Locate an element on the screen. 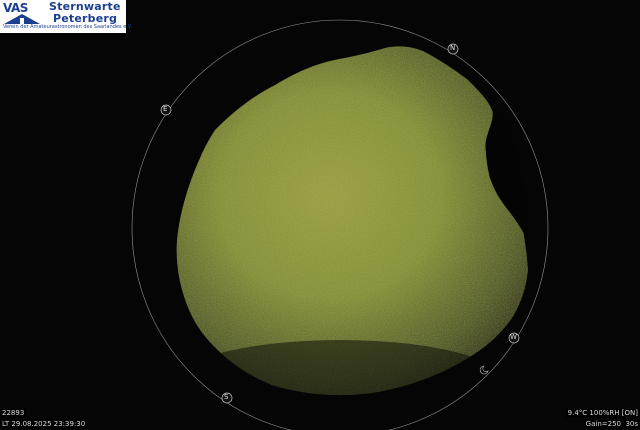  compass-south-label: S is located at coordinates (226, 397).